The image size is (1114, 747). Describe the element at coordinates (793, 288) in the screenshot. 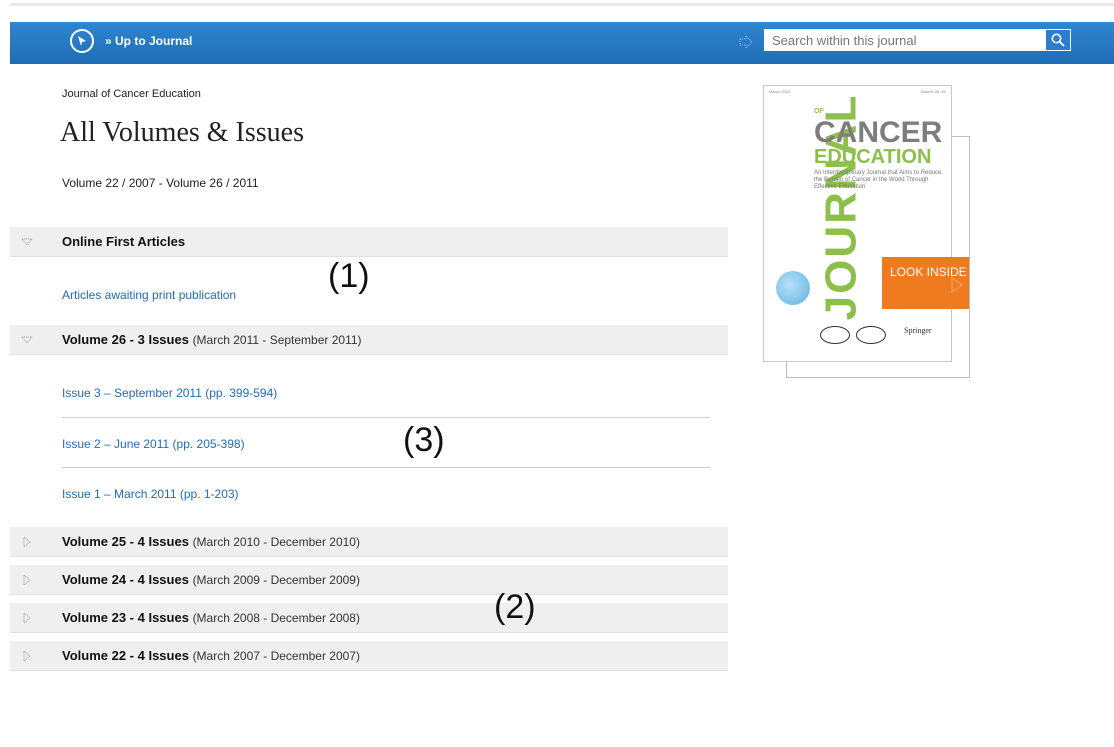

I see `globe-icon` at that location.